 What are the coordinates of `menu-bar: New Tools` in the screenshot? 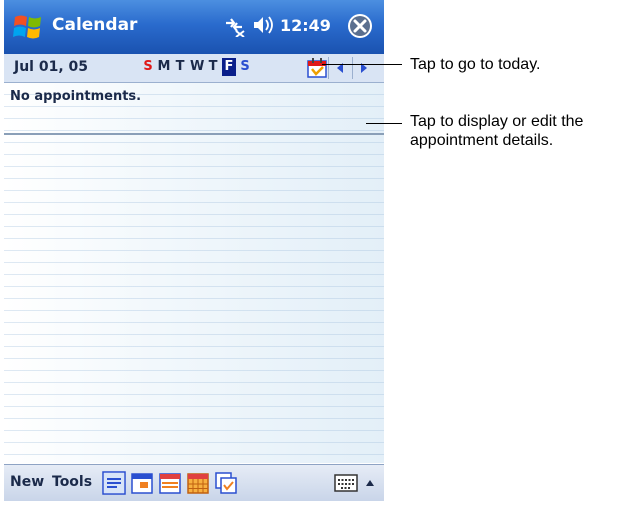 It's located at (194, 482).